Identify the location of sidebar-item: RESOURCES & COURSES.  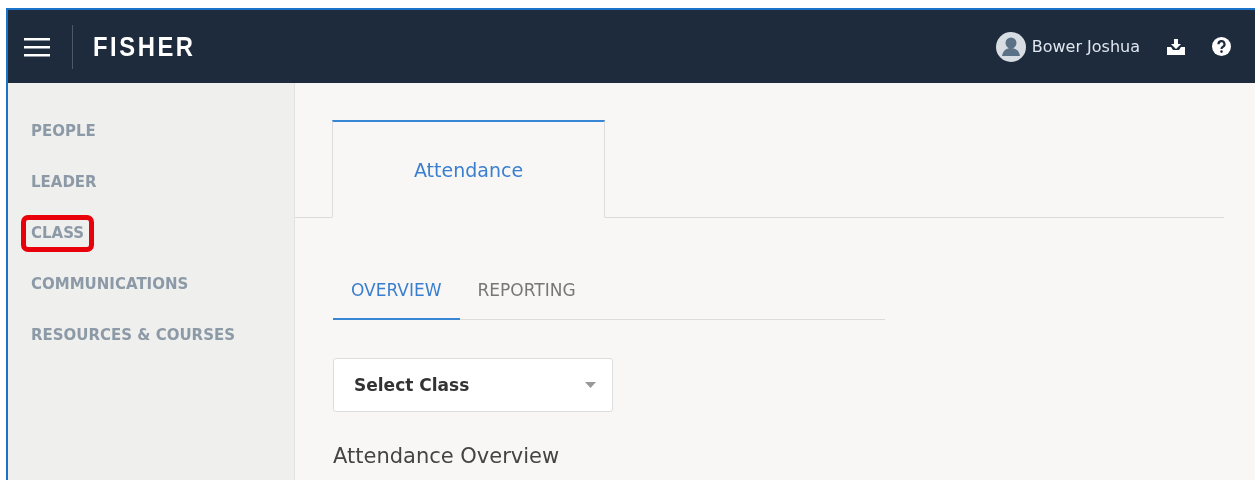
(133, 335).